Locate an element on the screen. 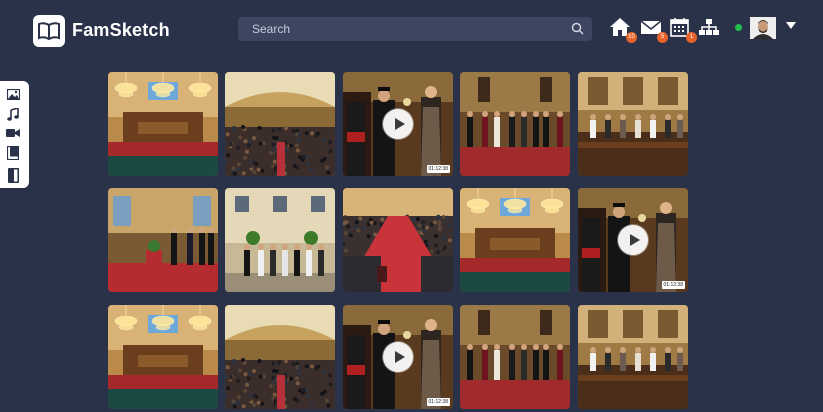 The width and height of the screenshot is (823, 412). search-bar is located at coordinates (415, 29).